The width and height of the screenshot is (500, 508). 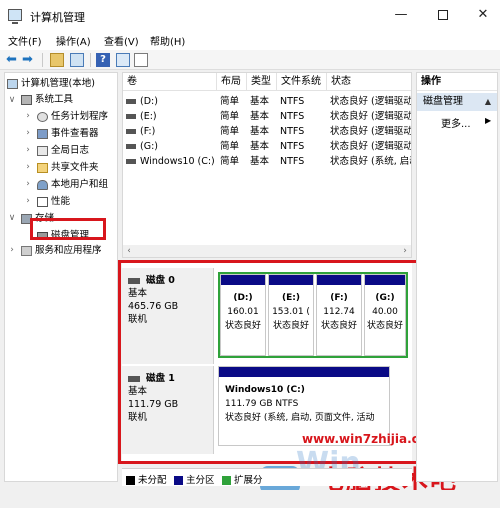 I want to click on scroll-left-icon: ‹, so click(x=129, y=251).